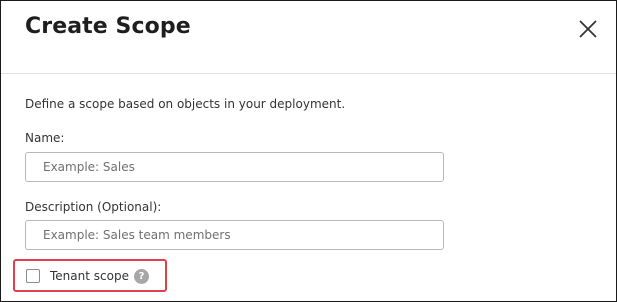 This screenshot has width=617, height=302. Describe the element at coordinates (141, 276) in the screenshot. I see `help-icon: ?` at that location.